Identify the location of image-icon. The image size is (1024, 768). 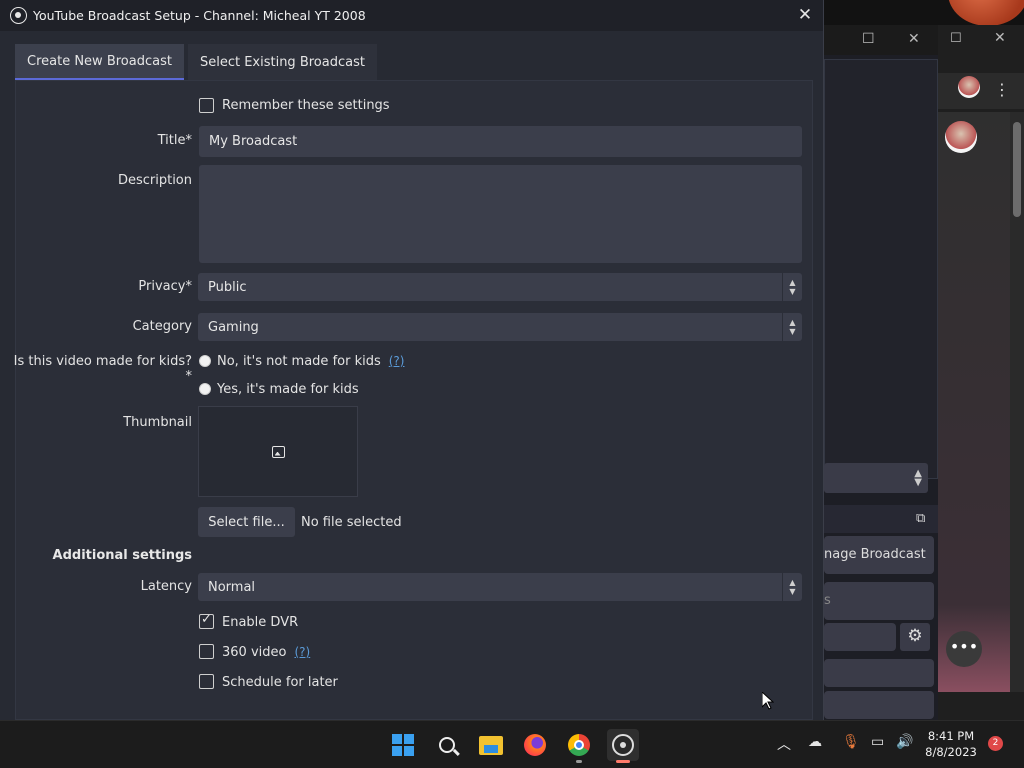
(278, 451).